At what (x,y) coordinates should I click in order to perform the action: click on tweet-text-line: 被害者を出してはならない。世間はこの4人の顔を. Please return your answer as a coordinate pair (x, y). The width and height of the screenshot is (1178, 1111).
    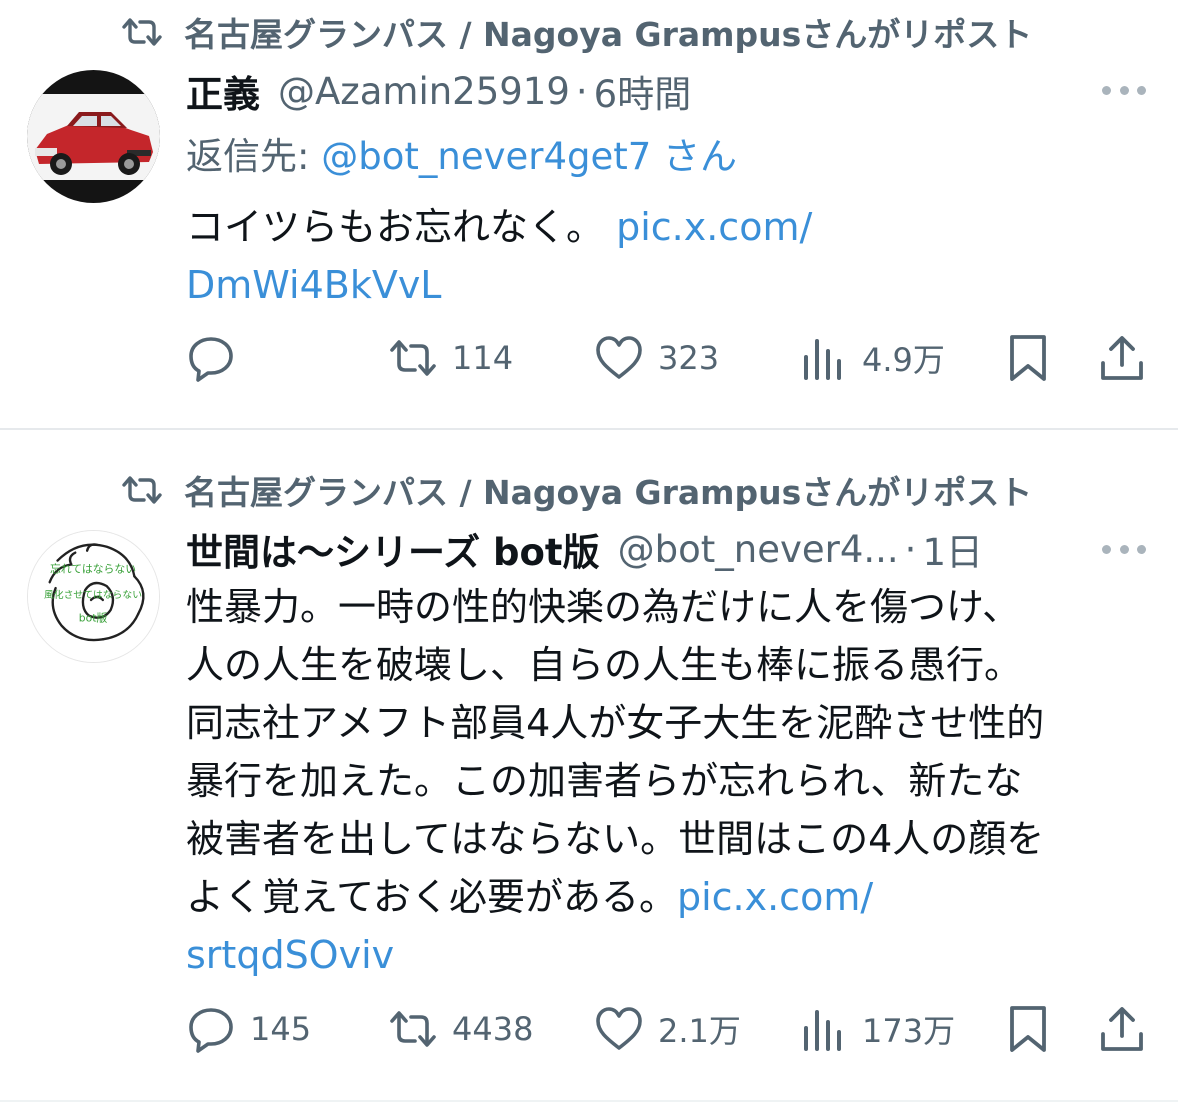
    Looking at the image, I should click on (615, 839).